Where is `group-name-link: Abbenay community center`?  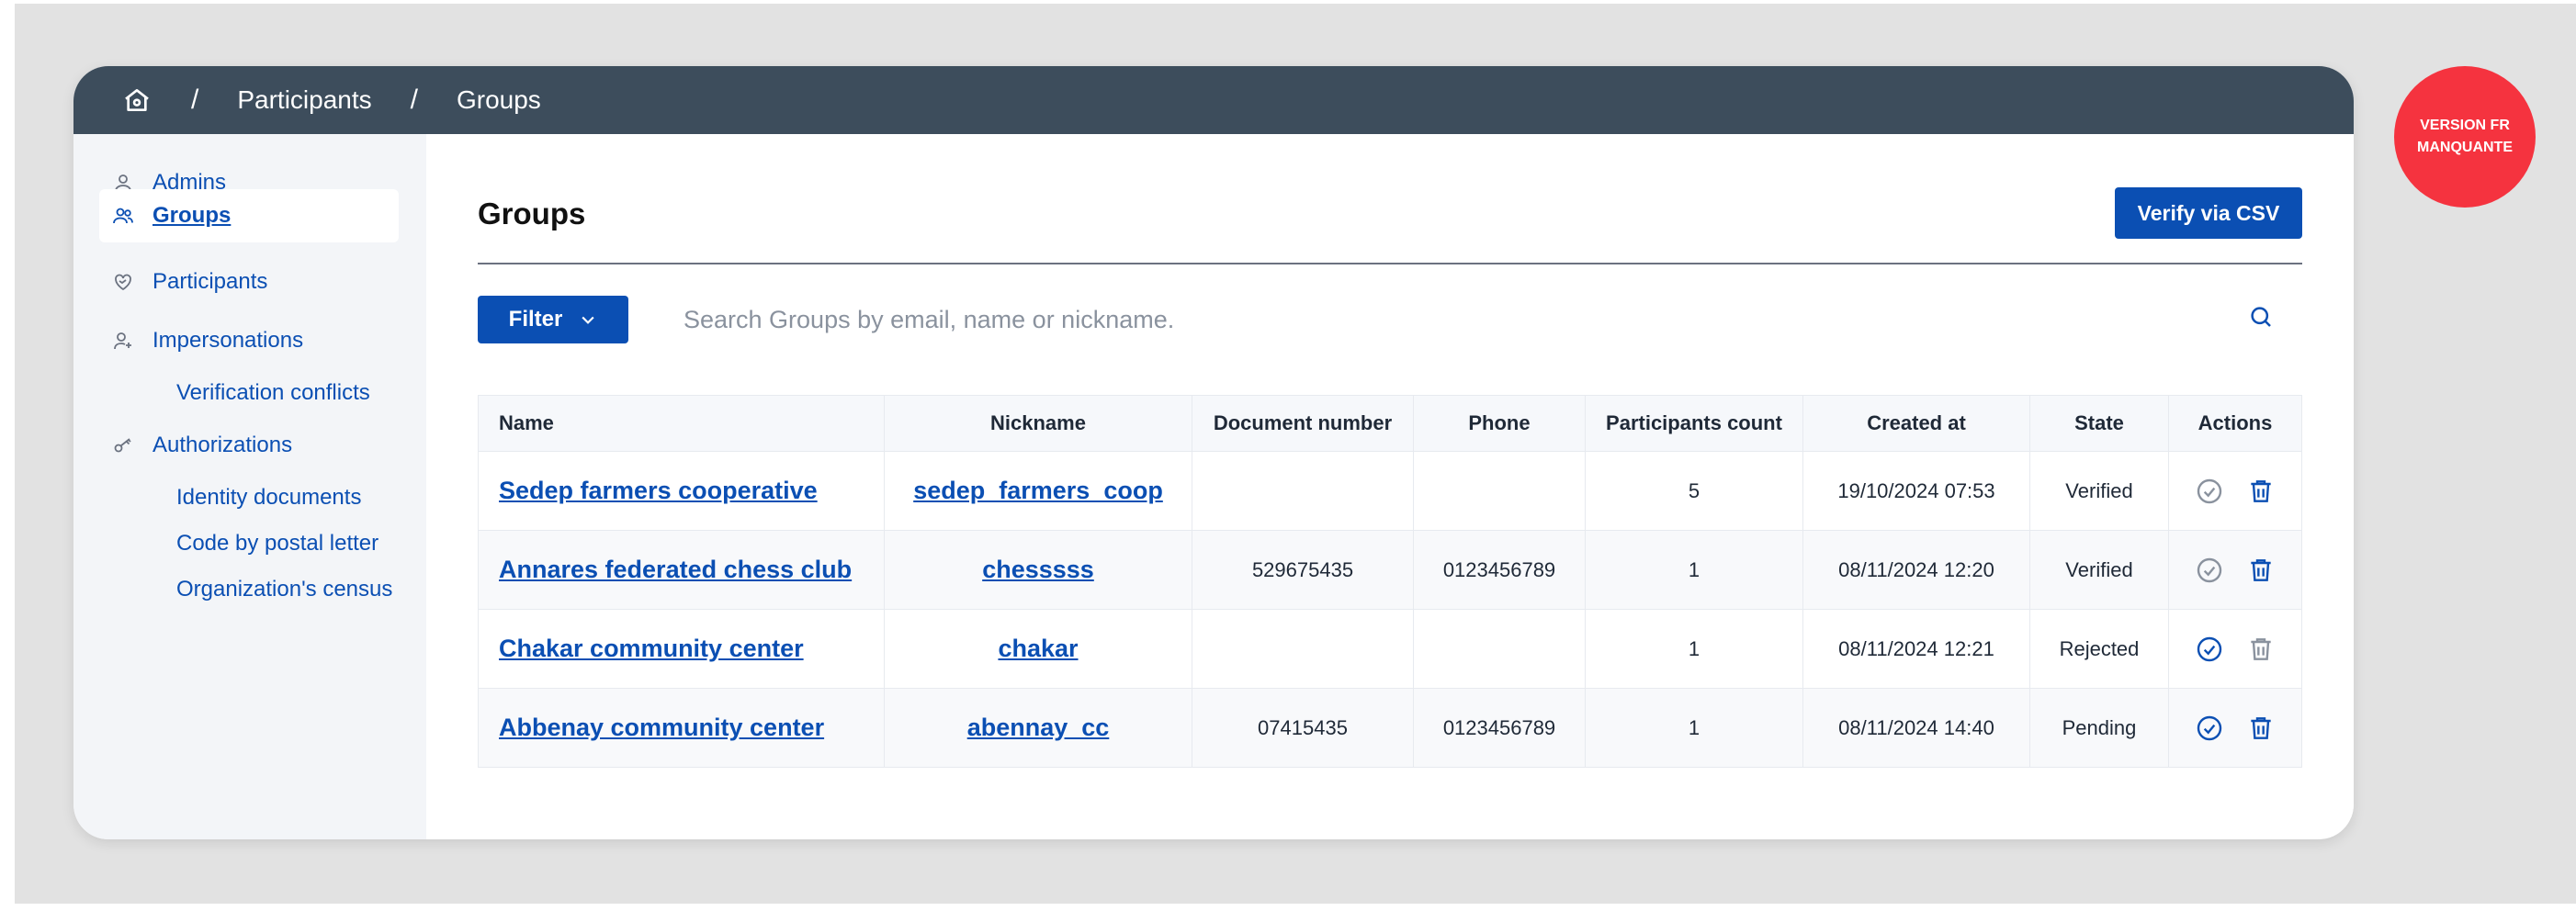 group-name-link: Abbenay community center is located at coordinates (661, 727).